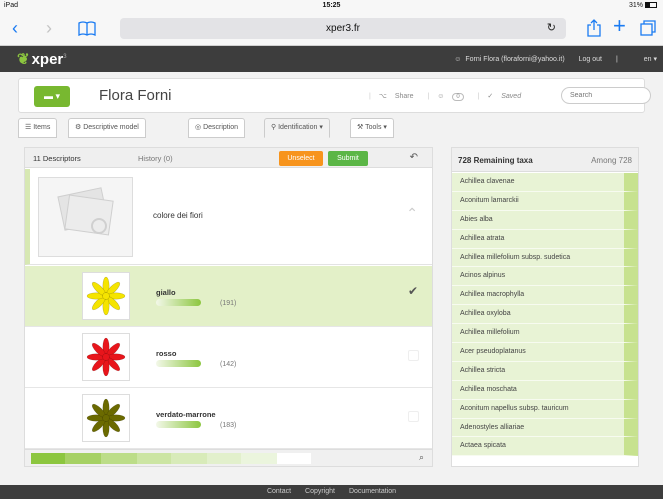 The width and height of the screenshot is (663, 499). Describe the element at coordinates (619, 26) in the screenshot. I see `new-tab-icon: +` at that location.